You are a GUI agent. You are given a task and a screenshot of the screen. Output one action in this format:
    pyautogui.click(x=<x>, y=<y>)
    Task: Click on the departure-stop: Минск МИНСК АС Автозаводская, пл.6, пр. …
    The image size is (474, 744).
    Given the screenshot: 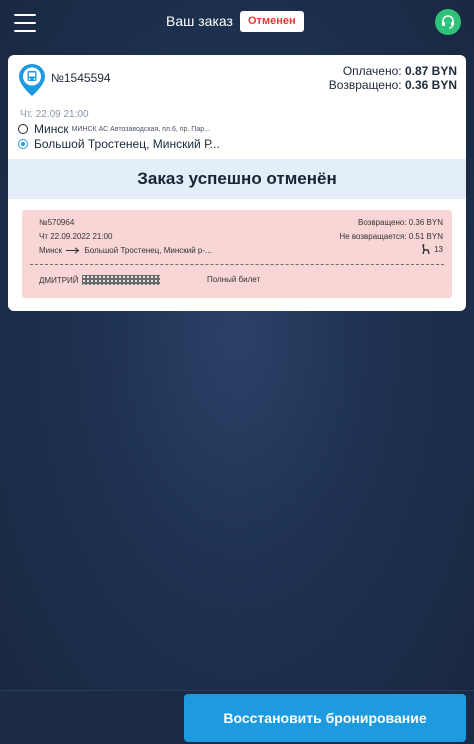 What is the action you would take?
    pyautogui.click(x=114, y=129)
    